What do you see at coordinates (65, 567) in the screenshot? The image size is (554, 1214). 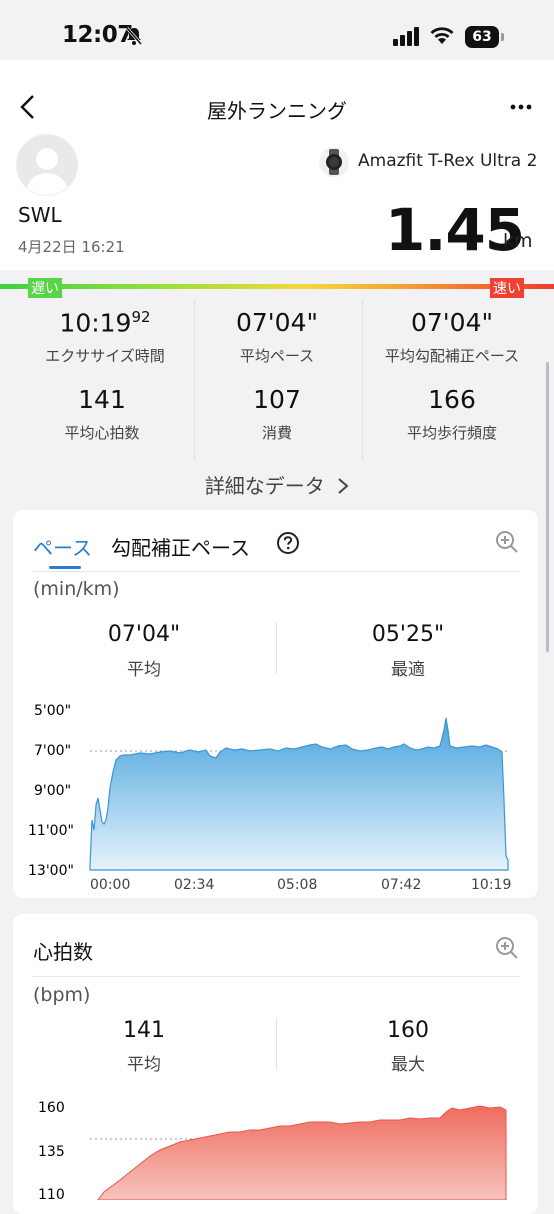 I see `tab-active-indicator` at bounding box center [65, 567].